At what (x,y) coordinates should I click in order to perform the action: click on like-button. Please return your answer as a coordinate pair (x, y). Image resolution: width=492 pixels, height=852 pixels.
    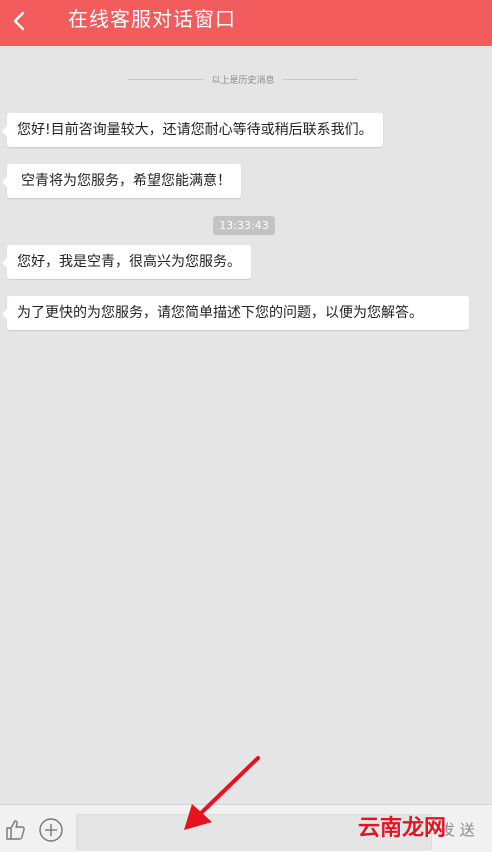
    Looking at the image, I should click on (16, 830).